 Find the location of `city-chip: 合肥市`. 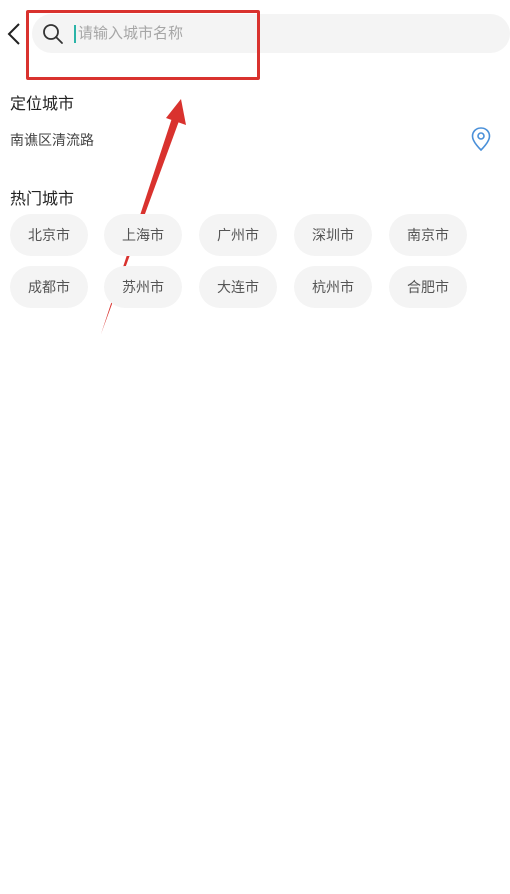

city-chip: 合肥市 is located at coordinates (428, 287).